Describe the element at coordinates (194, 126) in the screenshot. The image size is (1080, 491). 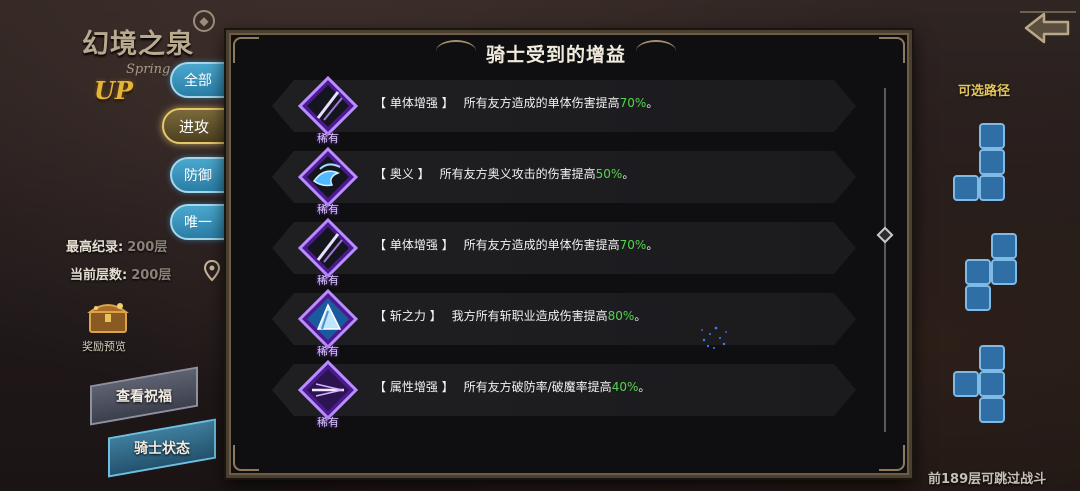
I see `tab-attack: 进攻` at that location.